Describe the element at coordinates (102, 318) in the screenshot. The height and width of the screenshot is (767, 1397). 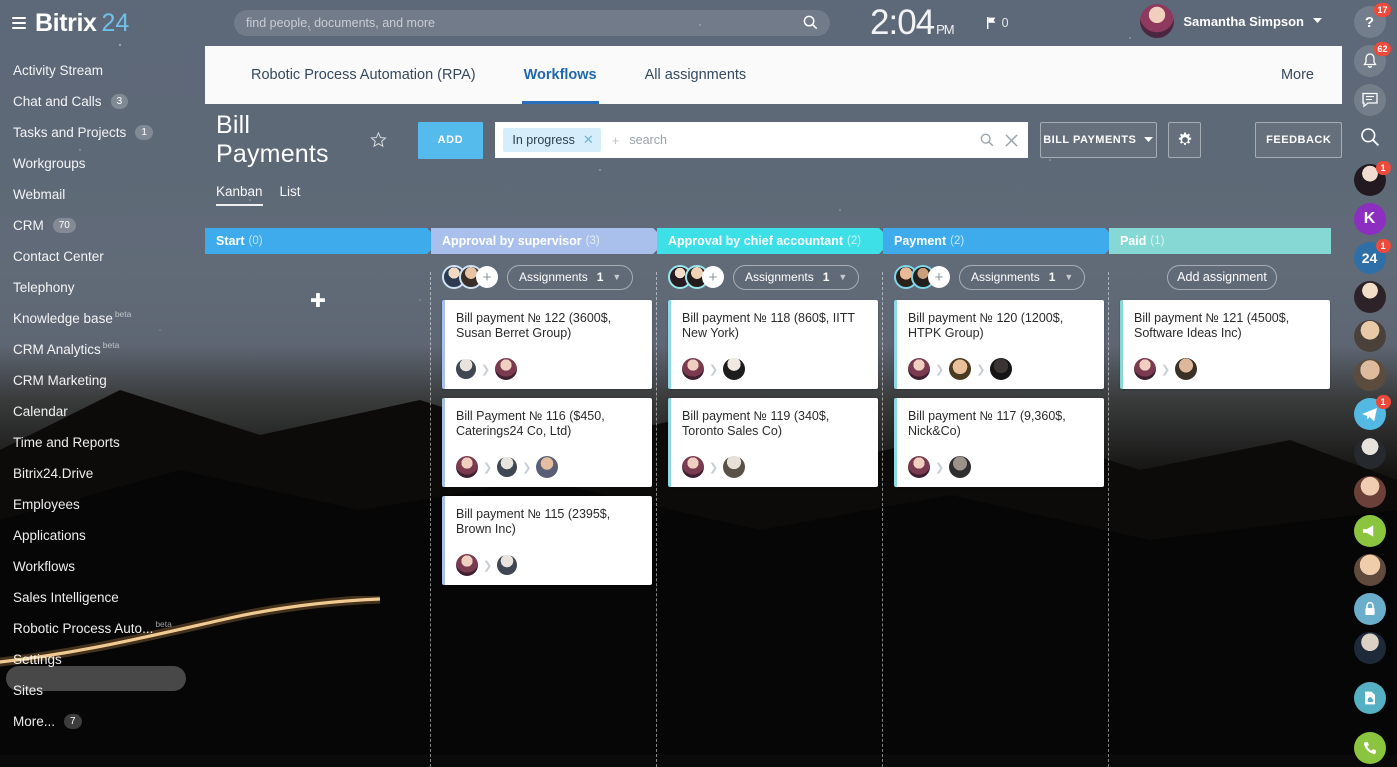
I see `sidebar-item-knowledge-base: Knowledge base beta` at that location.